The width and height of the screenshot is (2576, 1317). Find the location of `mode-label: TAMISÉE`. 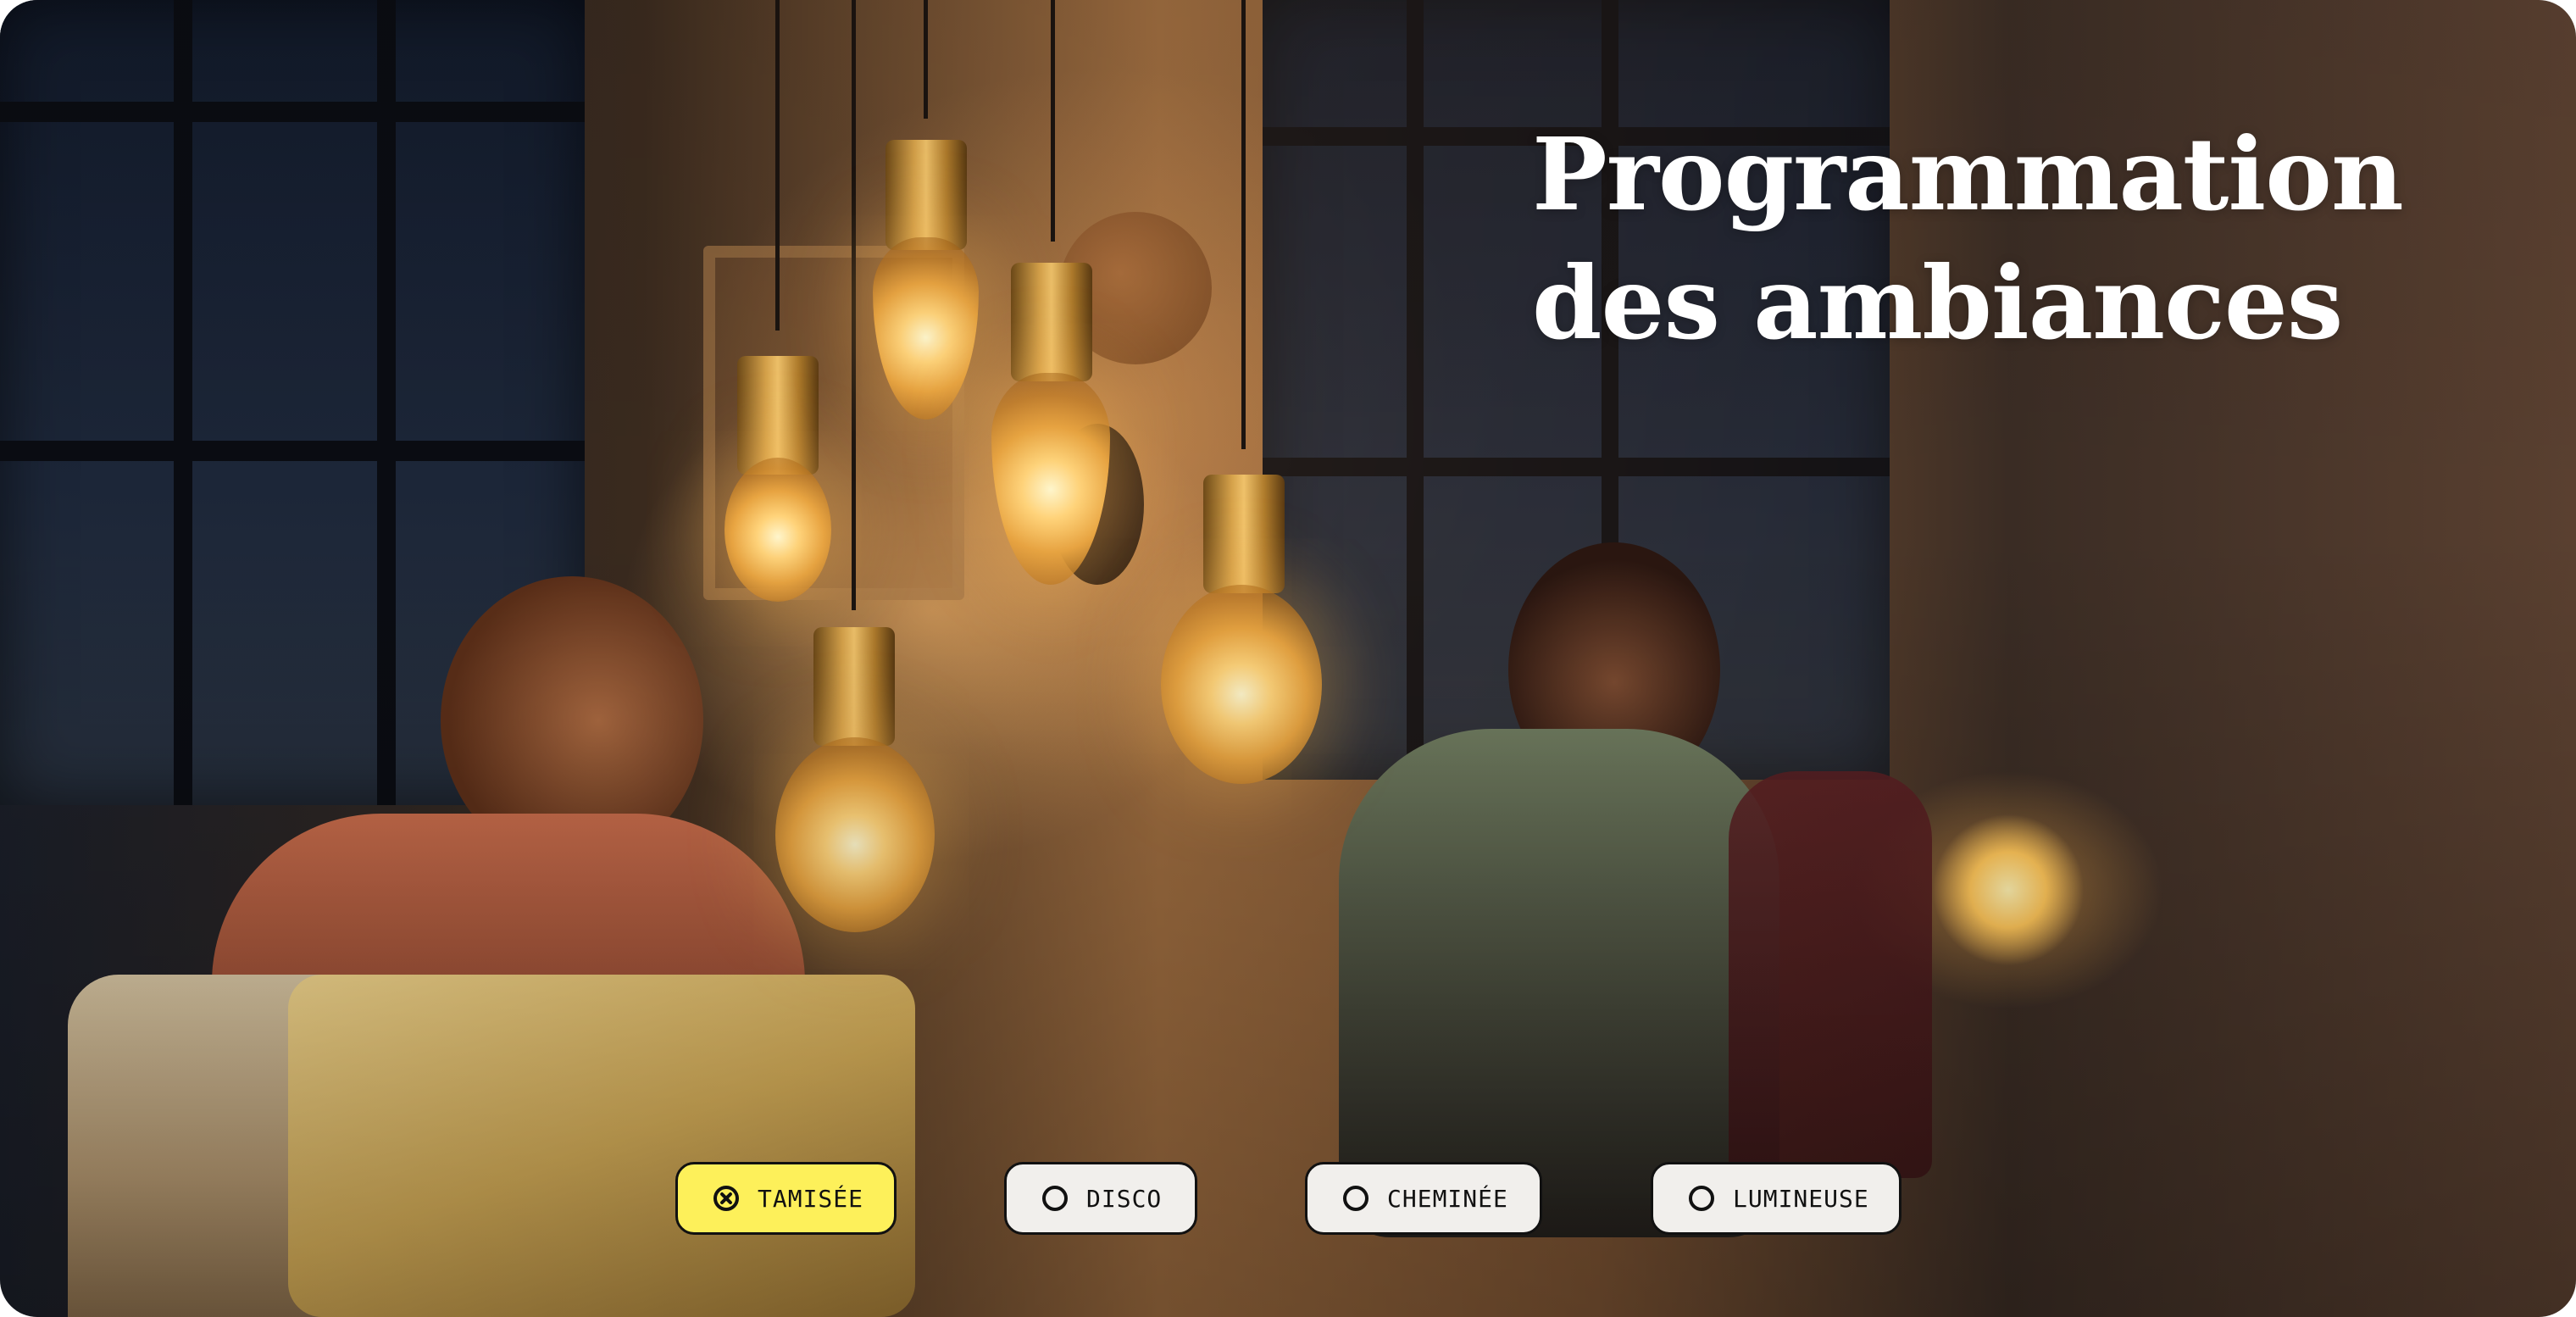

mode-label: TAMISÉE is located at coordinates (811, 1198).